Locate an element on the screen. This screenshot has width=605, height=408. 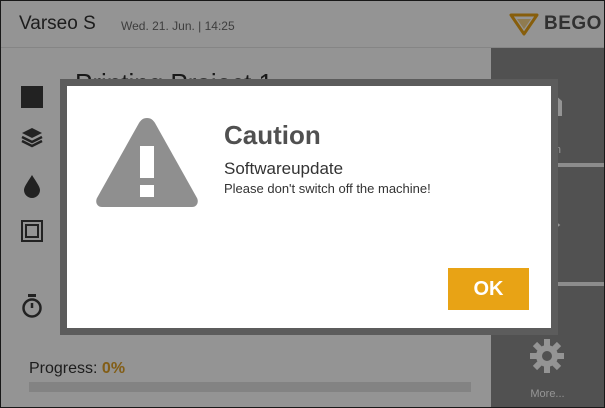
dialog-message: Please don't switch off the machine! is located at coordinates (327, 188).